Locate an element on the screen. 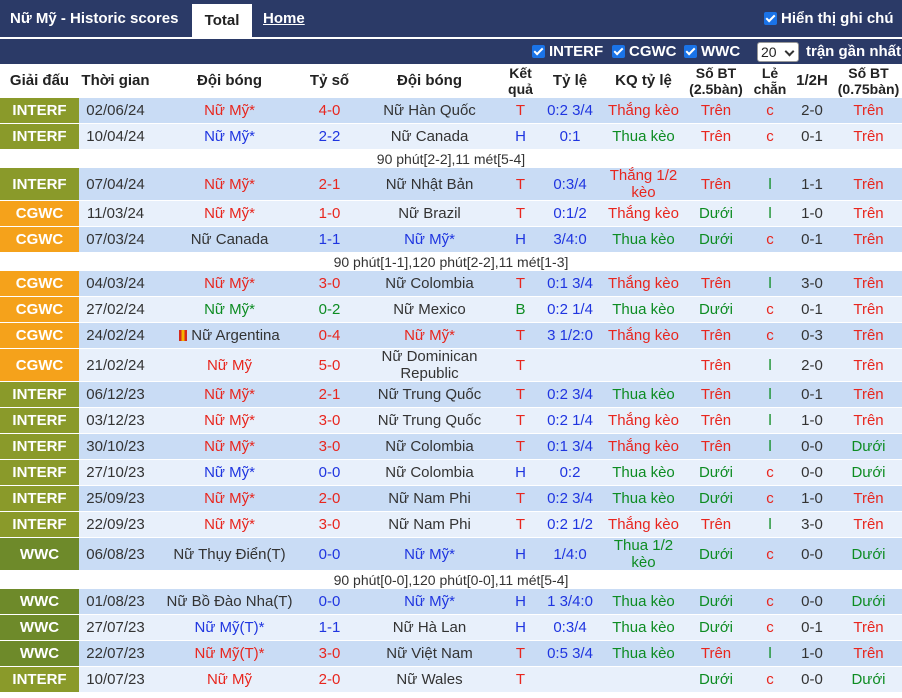 The width and height of the screenshot is (902, 698). home-team: Nữ Canada is located at coordinates (229, 239).